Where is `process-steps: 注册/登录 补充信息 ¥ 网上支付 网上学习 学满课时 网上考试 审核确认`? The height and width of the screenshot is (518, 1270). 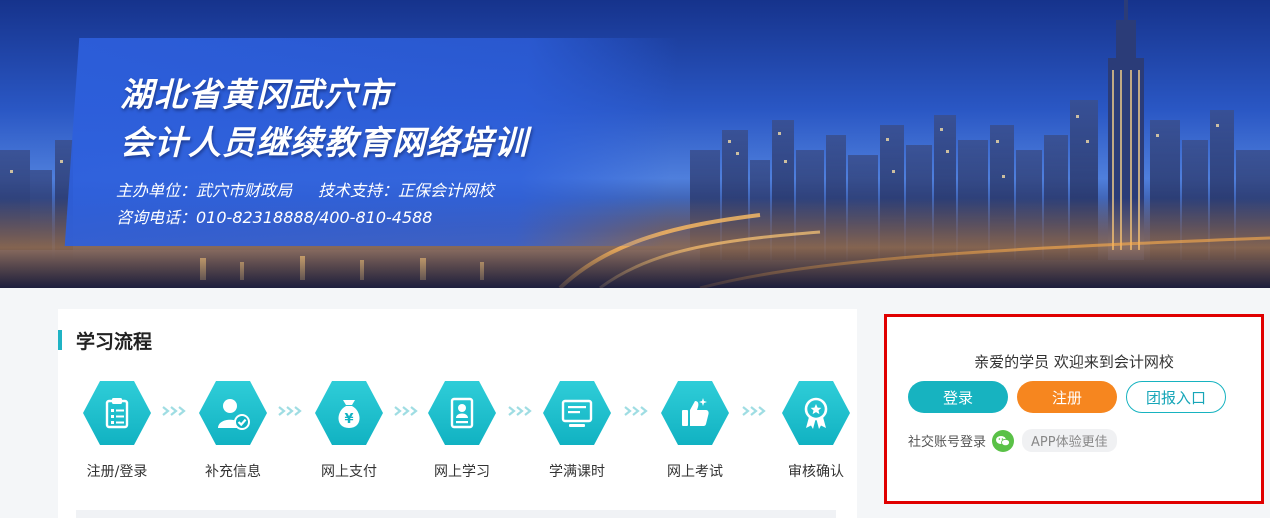
process-steps: 注册/登录 补充信息 ¥ 网上支付 网上学习 学满课时 网上考试 审核确认 is located at coordinates (457, 436).